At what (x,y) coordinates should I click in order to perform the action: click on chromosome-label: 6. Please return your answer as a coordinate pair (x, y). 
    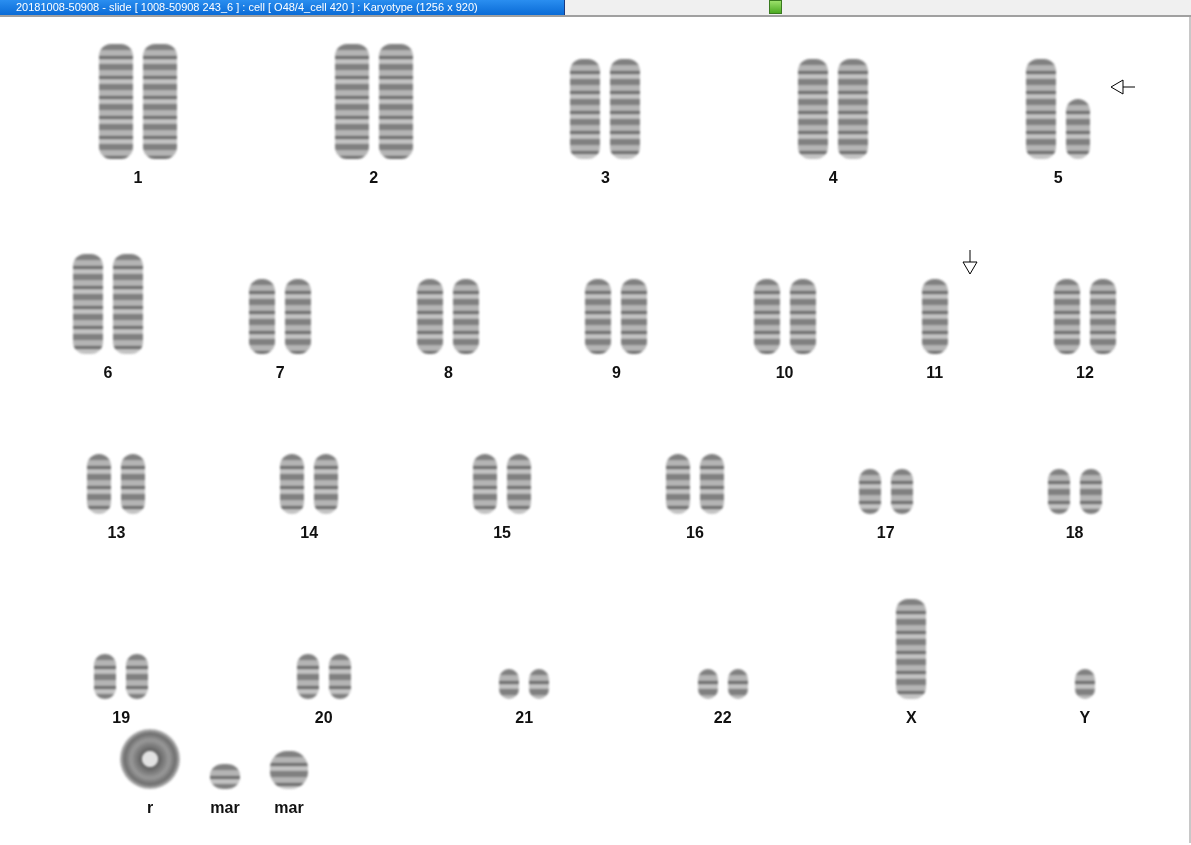
    Looking at the image, I should click on (108, 373).